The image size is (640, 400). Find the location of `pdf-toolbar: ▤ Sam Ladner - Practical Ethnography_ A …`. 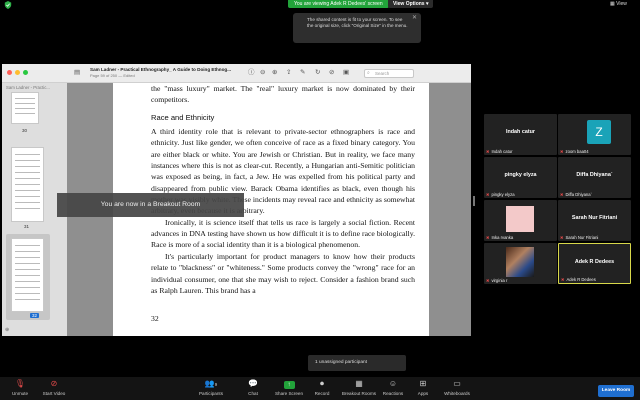

pdf-toolbar: ▤ Sam Ladner - Practical Ethnography_ A … is located at coordinates (236, 73).